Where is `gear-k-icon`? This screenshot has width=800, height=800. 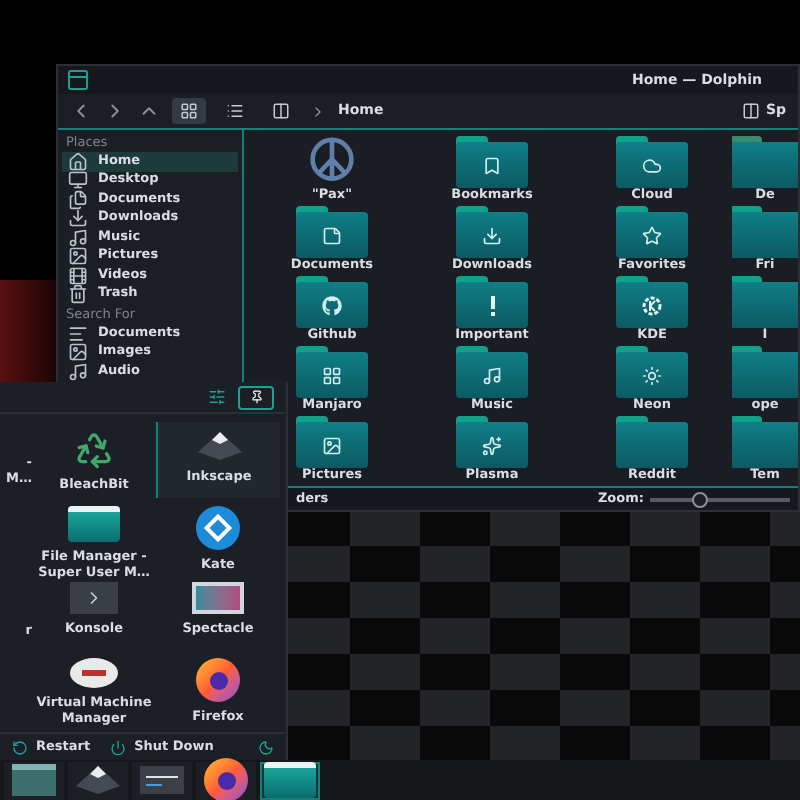
gear-k-icon is located at coordinates (652, 305).